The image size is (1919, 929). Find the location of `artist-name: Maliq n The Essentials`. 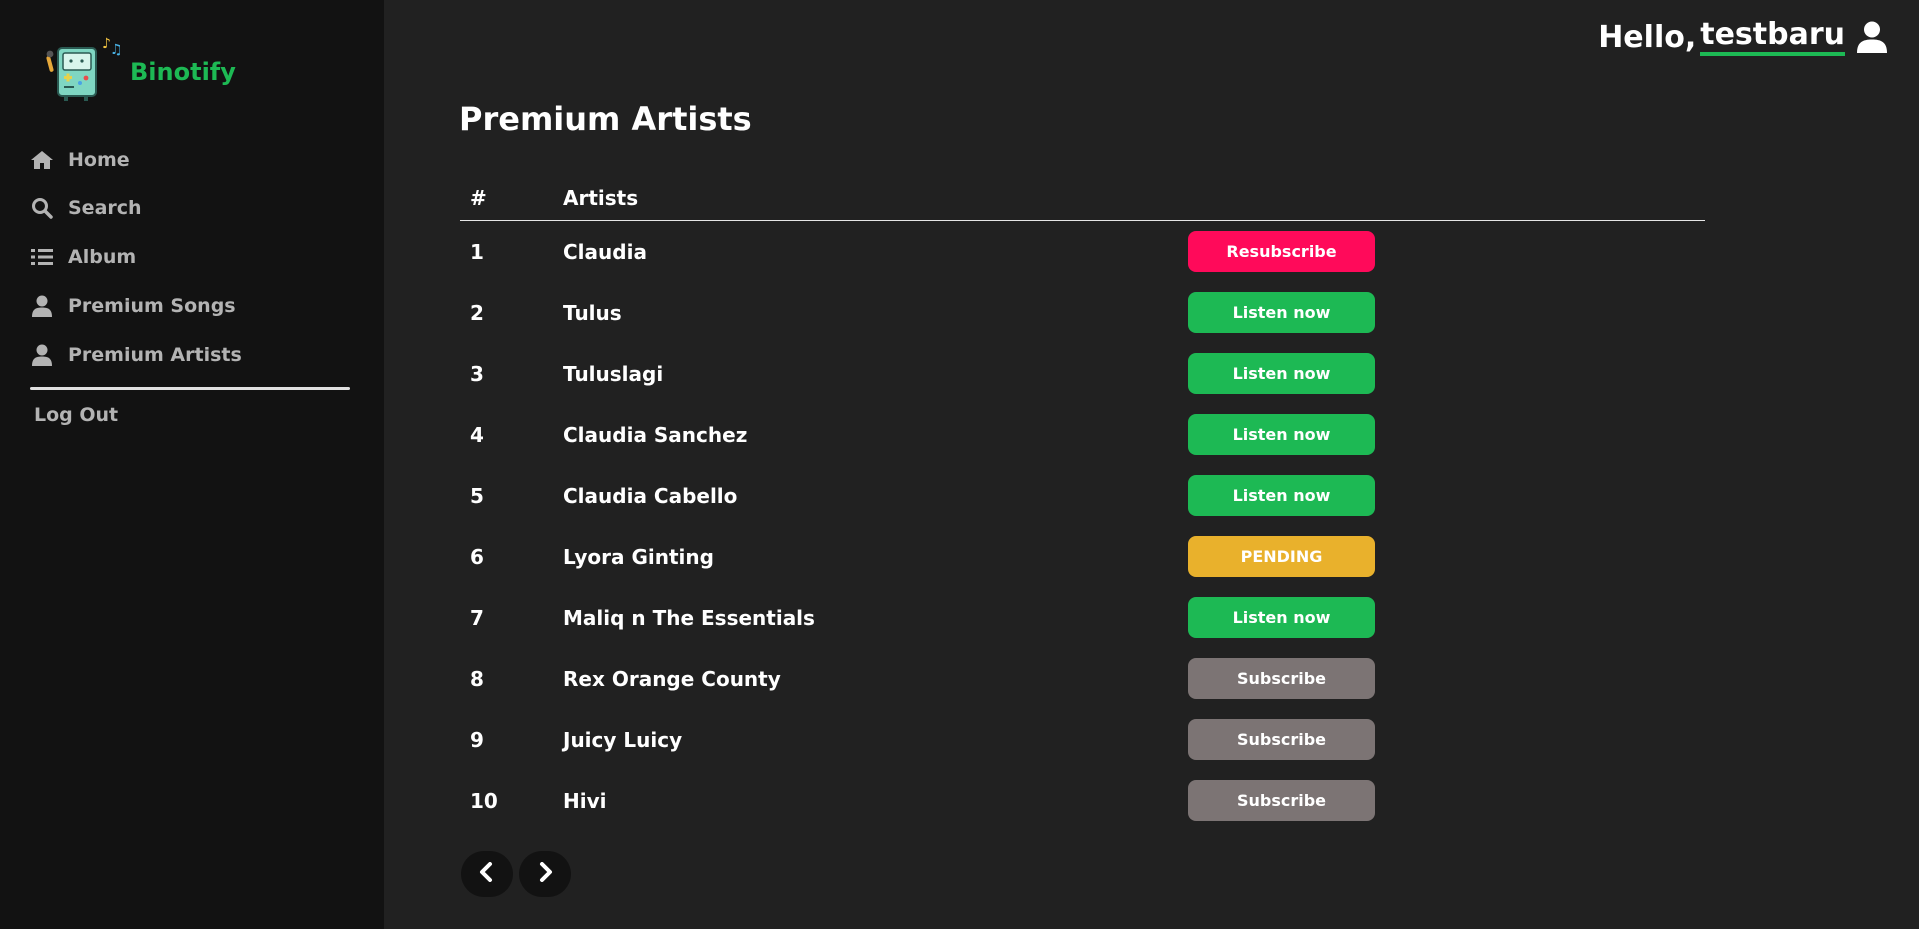

artist-name: Maliq n The Essentials is located at coordinates (689, 617).